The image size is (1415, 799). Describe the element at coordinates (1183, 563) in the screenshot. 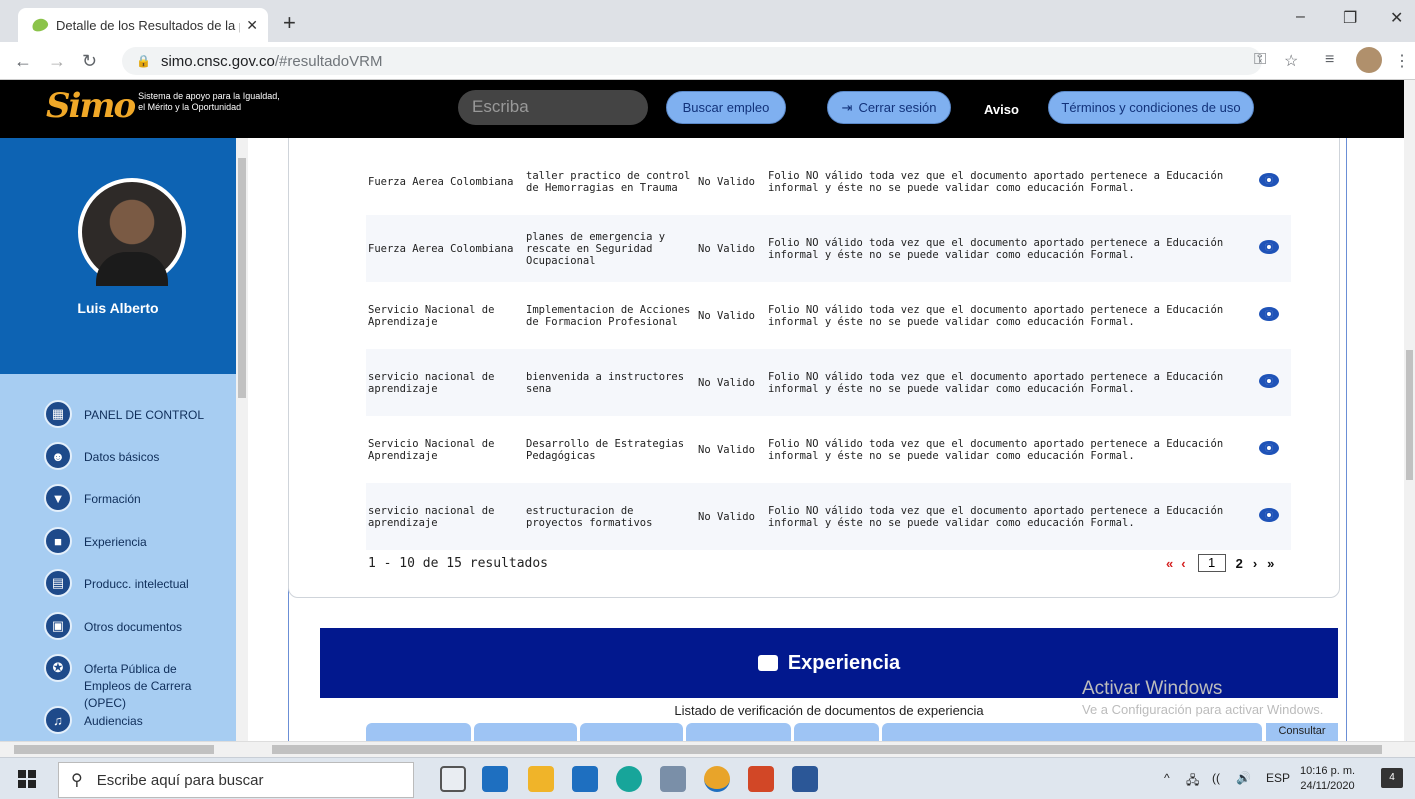

I see `prev-page-button: ‹` at that location.